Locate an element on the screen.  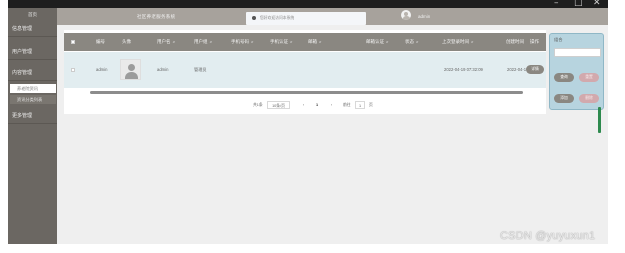
sidebar: 首页 信息管理 用户管理 内容管理 养老院资讯 资讯分类列表 更多管理 is located at coordinates (32, 126).